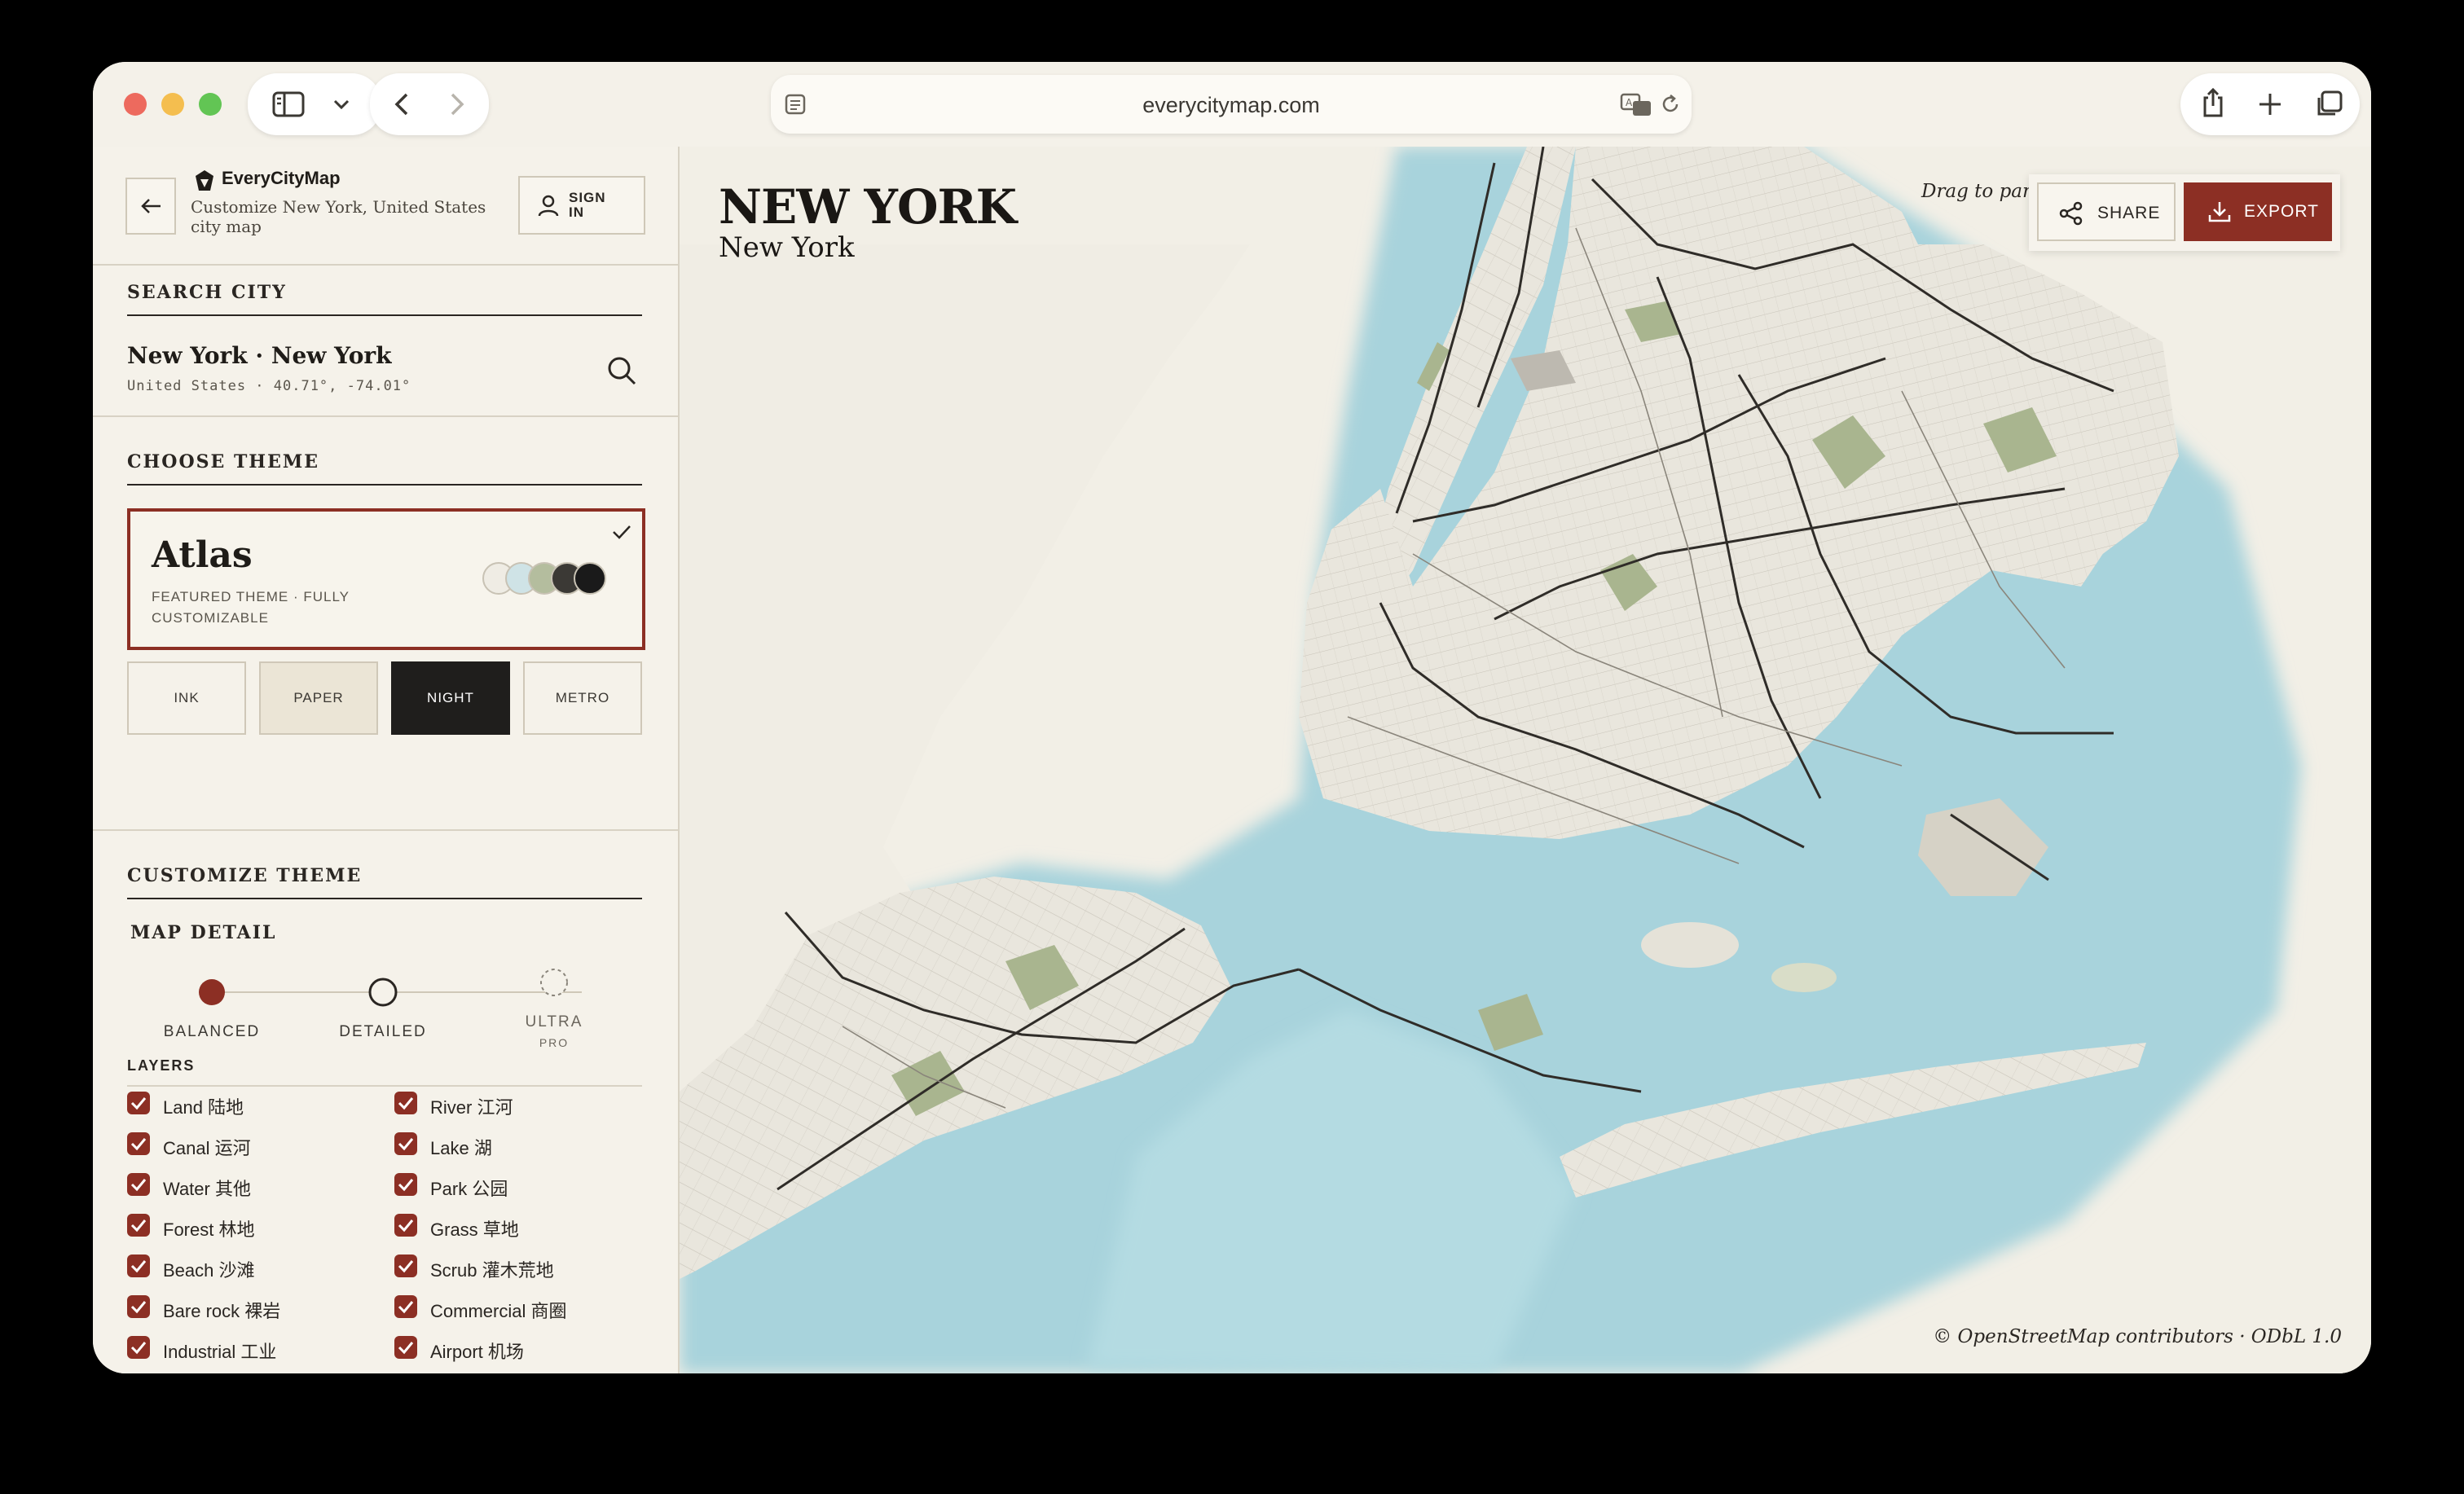 This screenshot has width=2464, height=1494. Describe the element at coordinates (2129, 213) in the screenshot. I see `share-label: SHARE` at that location.